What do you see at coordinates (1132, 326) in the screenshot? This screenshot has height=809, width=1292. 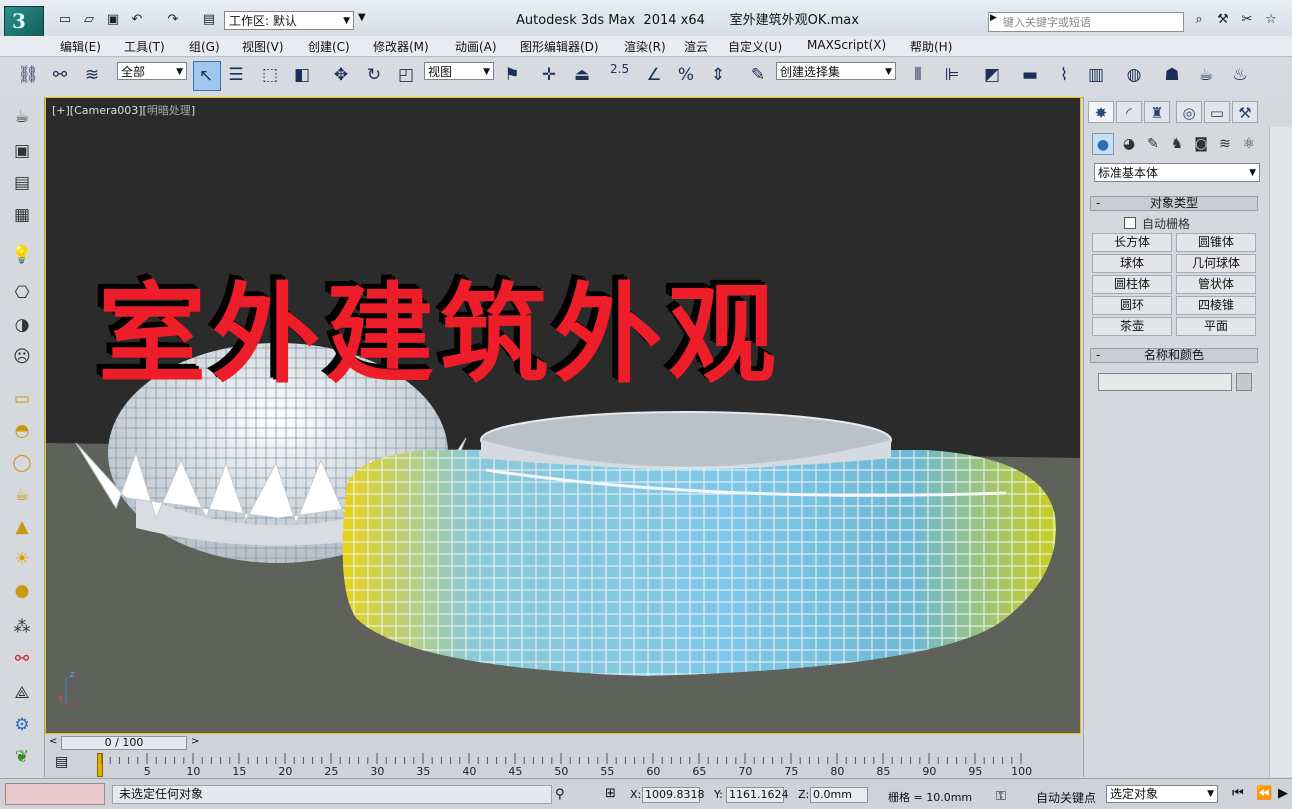 I see `teapot-button: 茶壶` at bounding box center [1132, 326].